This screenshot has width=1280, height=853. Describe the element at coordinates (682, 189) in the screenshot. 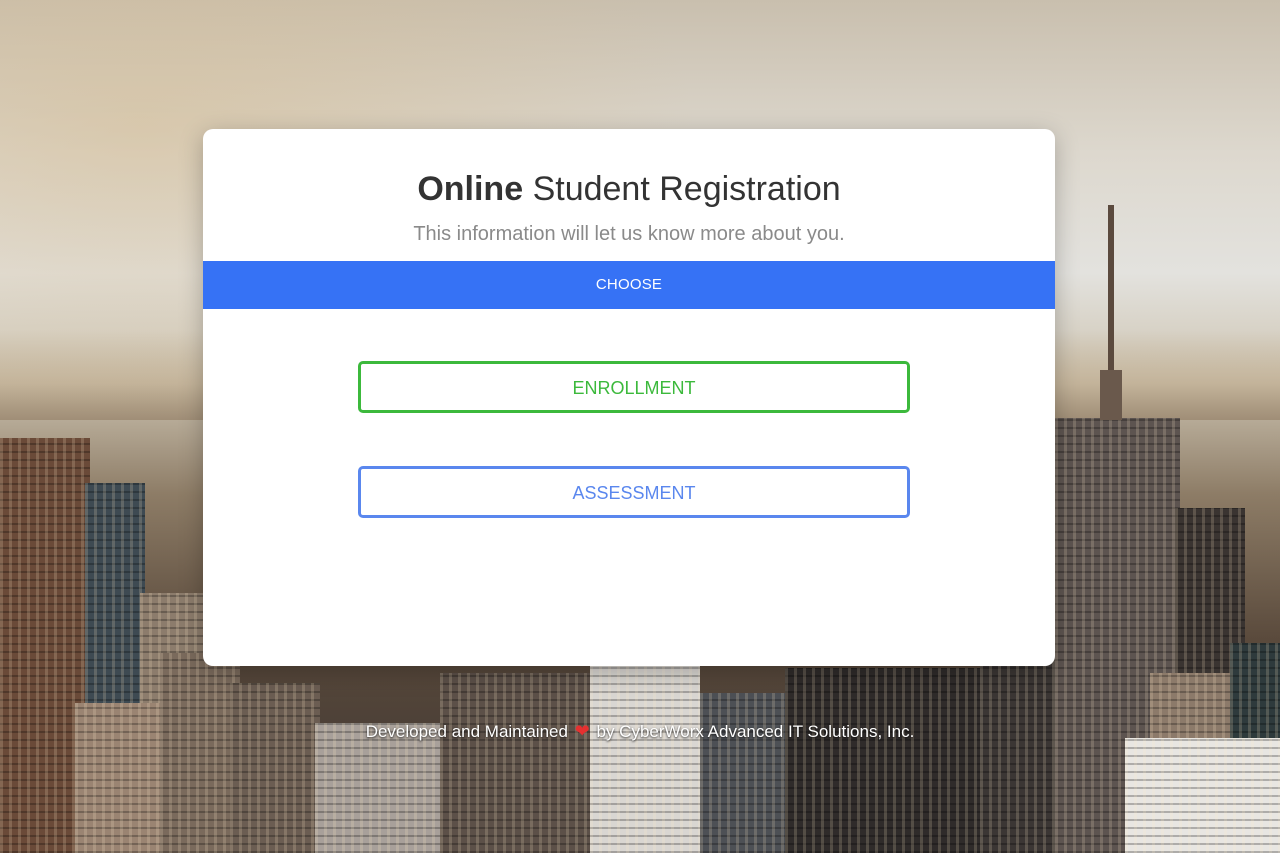

I see `title-rest: Student Registration` at that location.